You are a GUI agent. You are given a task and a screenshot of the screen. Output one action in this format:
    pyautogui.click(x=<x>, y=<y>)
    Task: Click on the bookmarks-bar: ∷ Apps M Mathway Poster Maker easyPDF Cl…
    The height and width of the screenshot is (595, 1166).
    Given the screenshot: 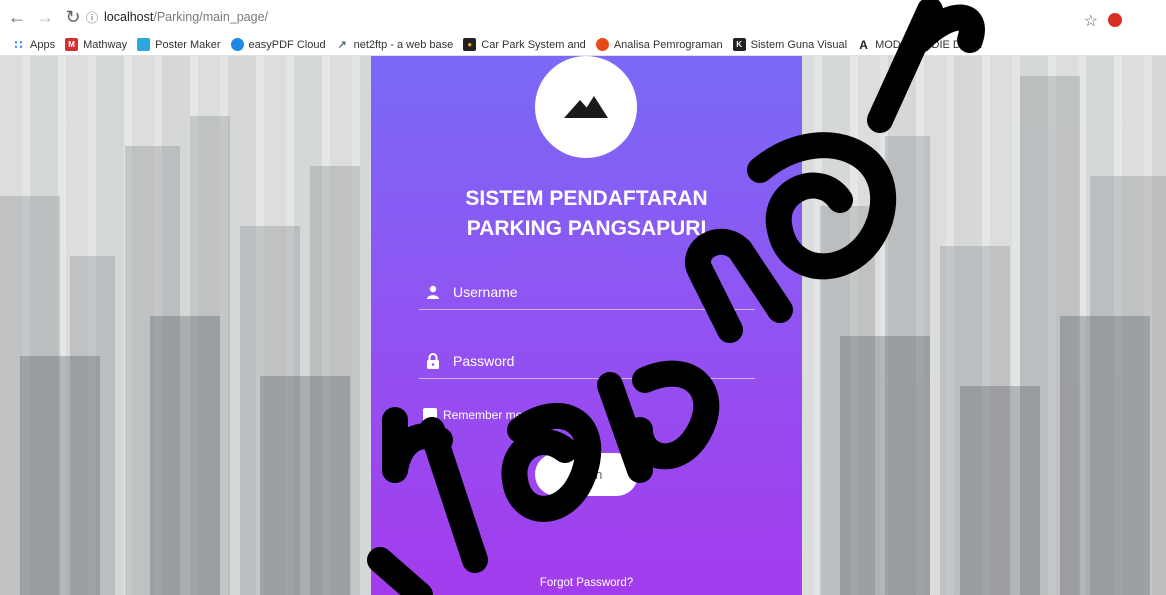 What is the action you would take?
    pyautogui.click(x=583, y=45)
    